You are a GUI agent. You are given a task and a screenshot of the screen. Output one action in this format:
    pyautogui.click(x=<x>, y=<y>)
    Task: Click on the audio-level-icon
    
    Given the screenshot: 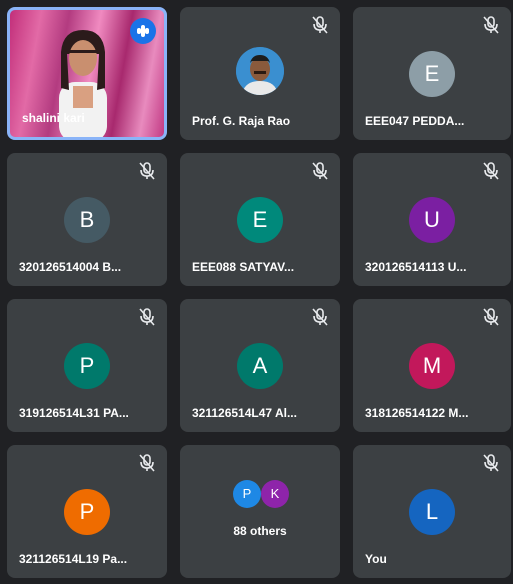 What is the action you would take?
    pyautogui.click(x=143, y=31)
    